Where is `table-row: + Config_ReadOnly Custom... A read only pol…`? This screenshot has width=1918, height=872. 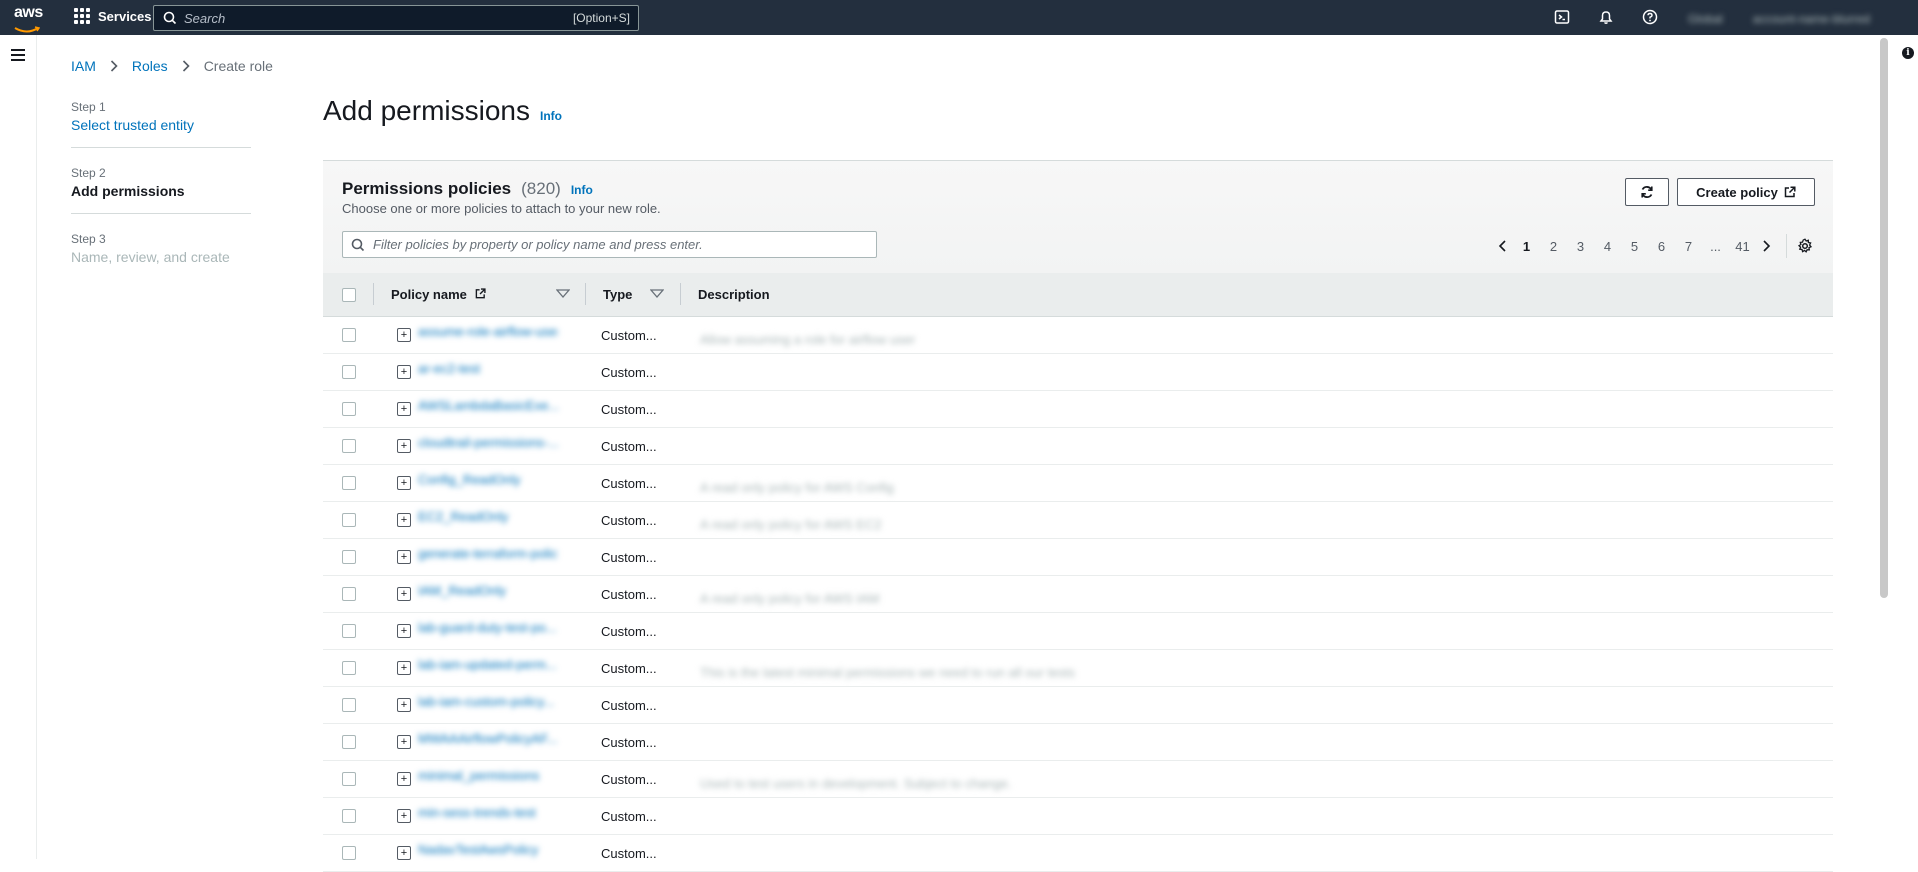
table-row: + Config_ReadOnly Custom... A read only pol… is located at coordinates (1078, 483).